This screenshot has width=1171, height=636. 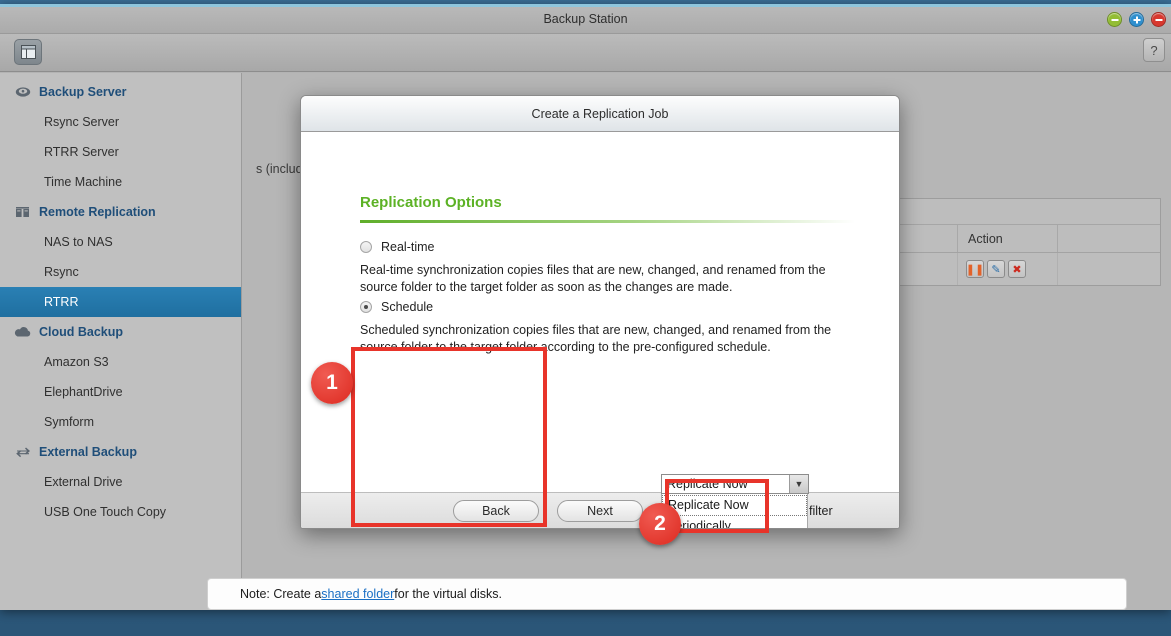 I want to click on window-title: Backup Station, so click(x=585, y=19).